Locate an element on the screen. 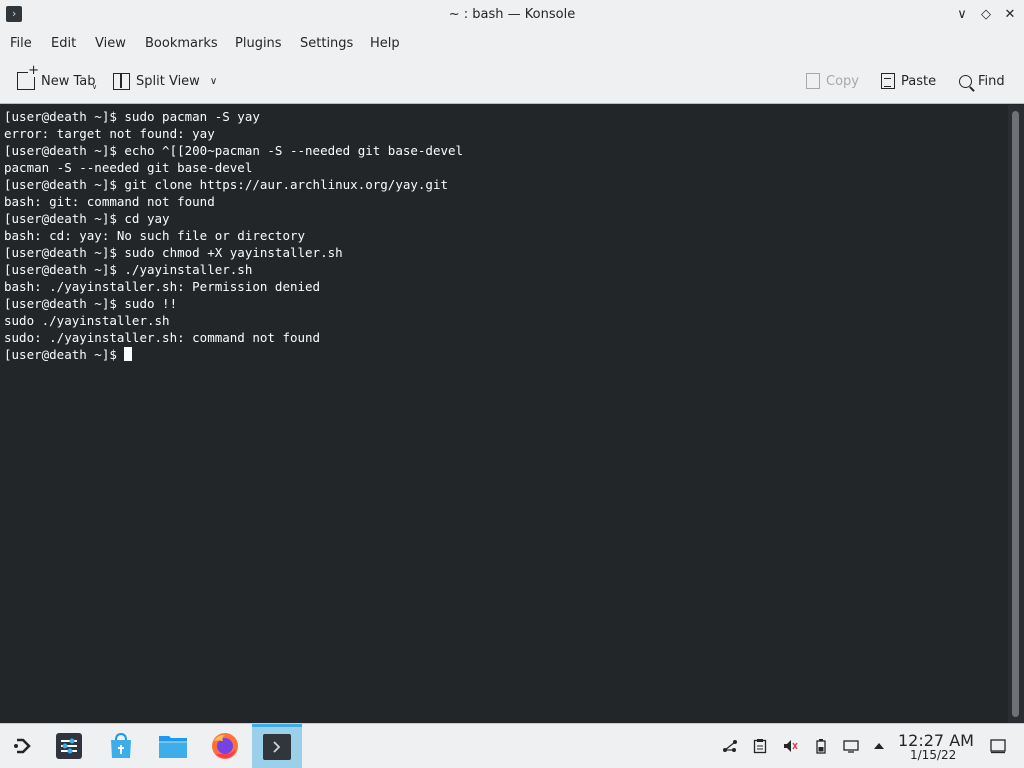 Image resolution: width=1024 pixels, height=768 pixels. split-view-button: Split View ∨ is located at coordinates (165, 81).